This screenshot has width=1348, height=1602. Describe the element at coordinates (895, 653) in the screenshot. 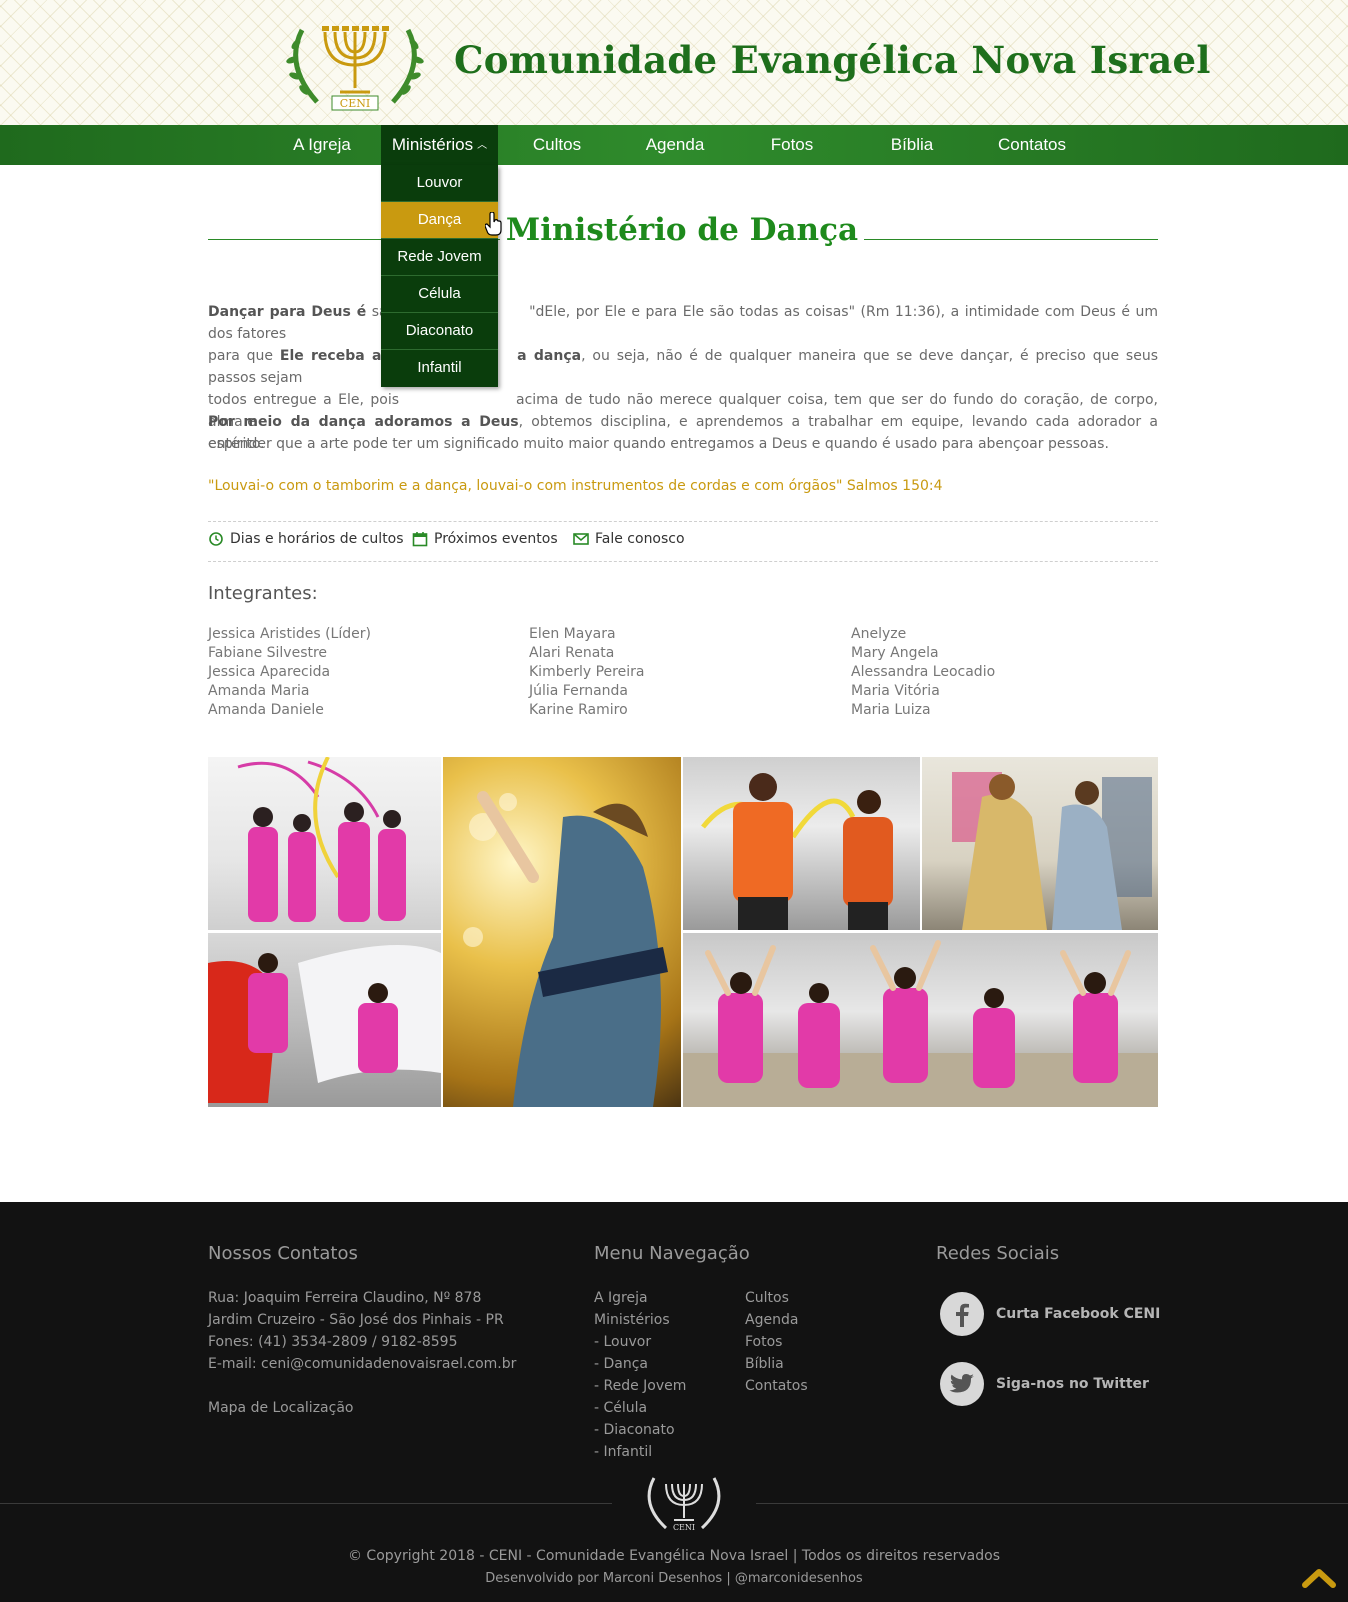

I see `member-name: Mary Angela` at that location.